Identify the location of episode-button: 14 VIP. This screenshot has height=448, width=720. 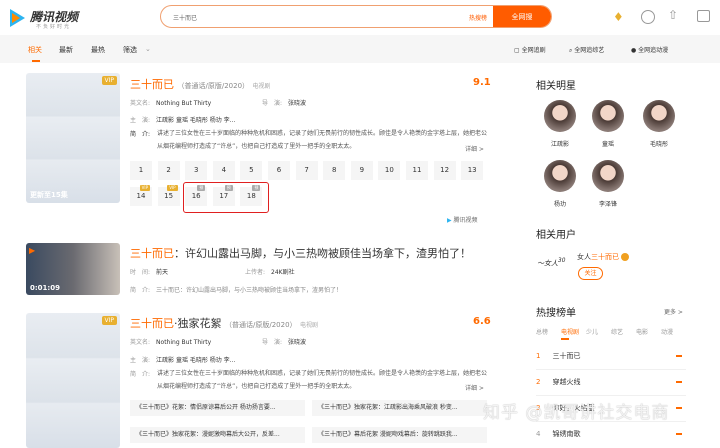
(141, 195).